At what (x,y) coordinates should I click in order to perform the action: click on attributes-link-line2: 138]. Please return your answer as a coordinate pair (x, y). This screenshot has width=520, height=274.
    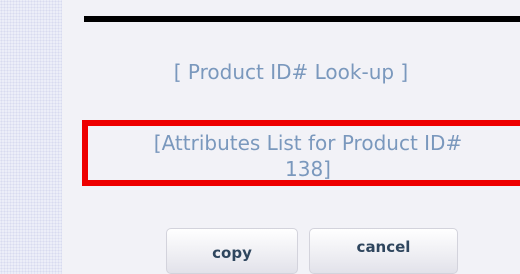
    Looking at the image, I should click on (308, 169).